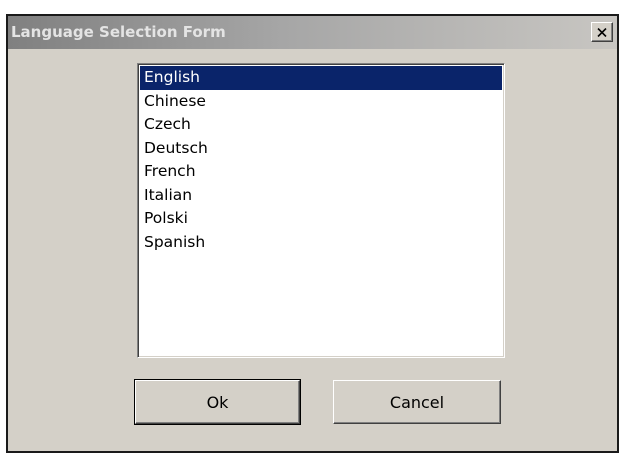 This screenshot has width=628, height=457. I want to click on list-item-french: French, so click(321, 172).